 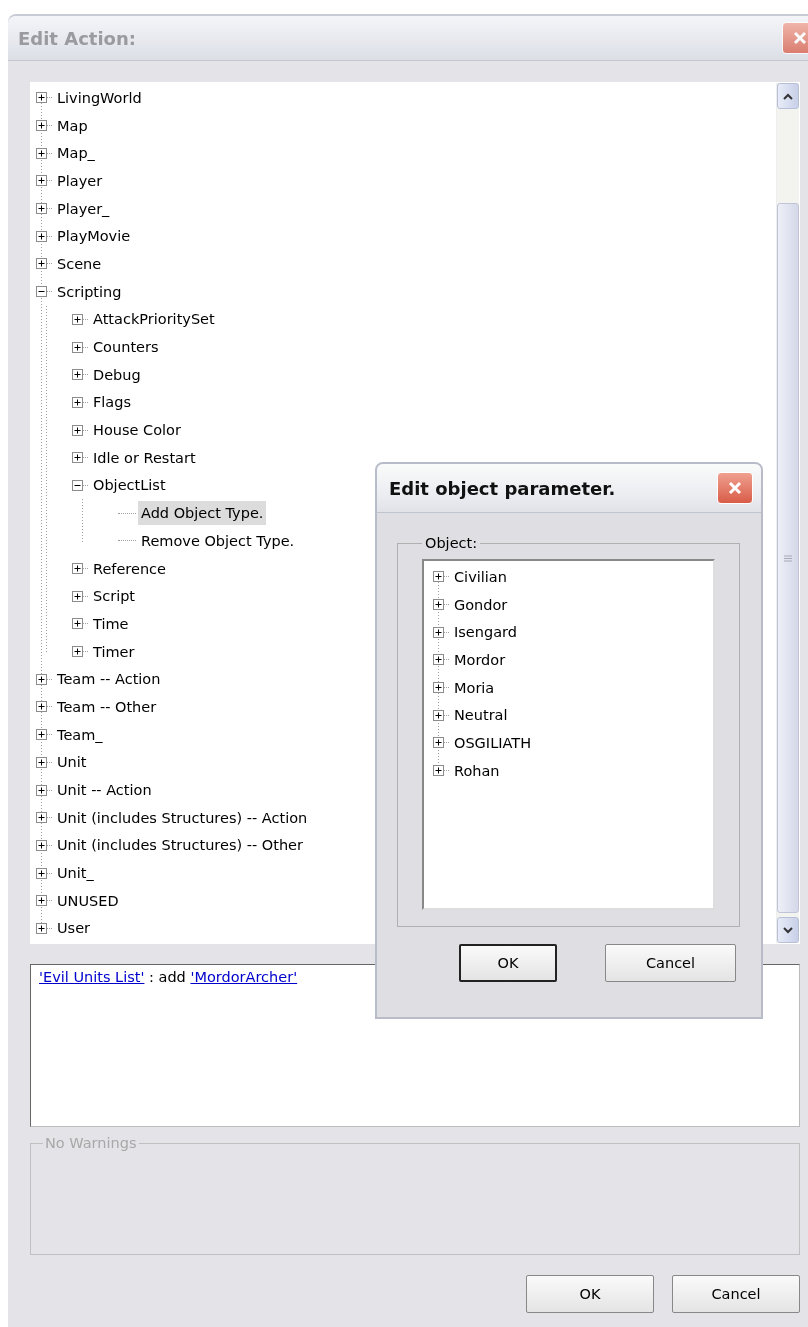 I want to click on tree-item: Civilian, so click(x=480, y=576).